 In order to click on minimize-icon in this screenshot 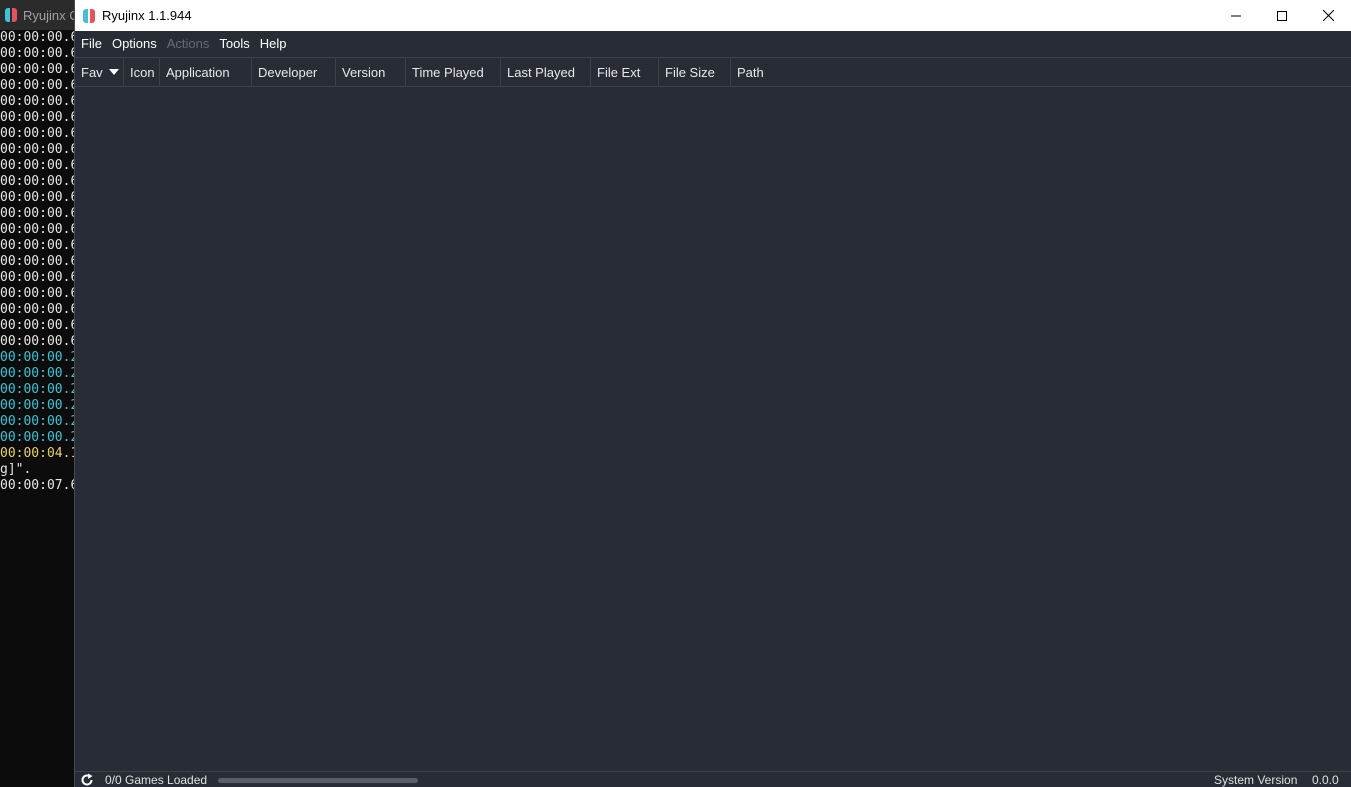, I will do `click(1236, 15)`.